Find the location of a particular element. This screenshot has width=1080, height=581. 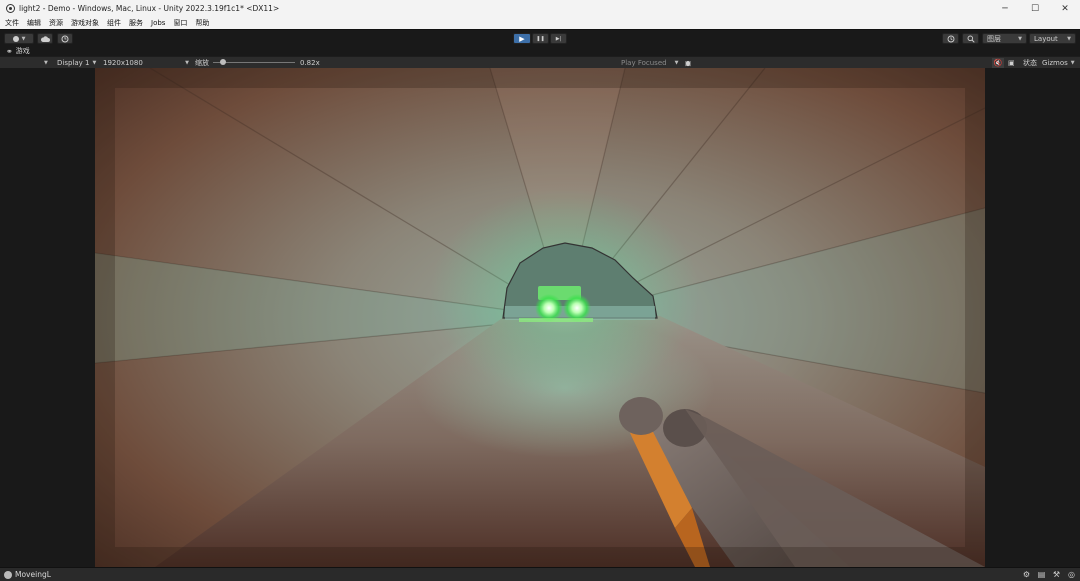

unity-logo-icon is located at coordinates (10, 8).